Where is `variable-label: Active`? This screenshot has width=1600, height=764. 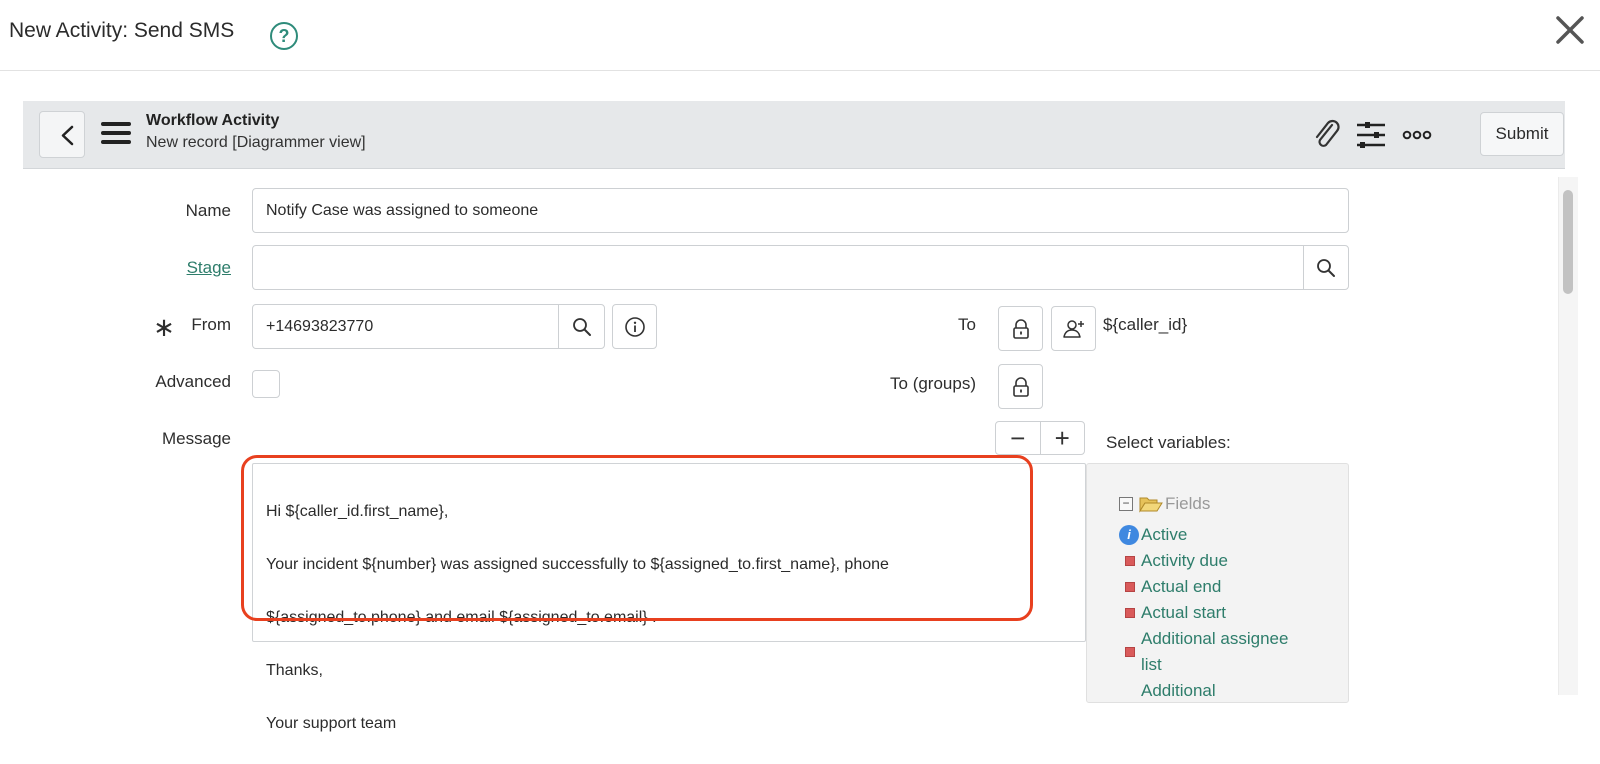
variable-label: Active is located at coordinates (1164, 534).